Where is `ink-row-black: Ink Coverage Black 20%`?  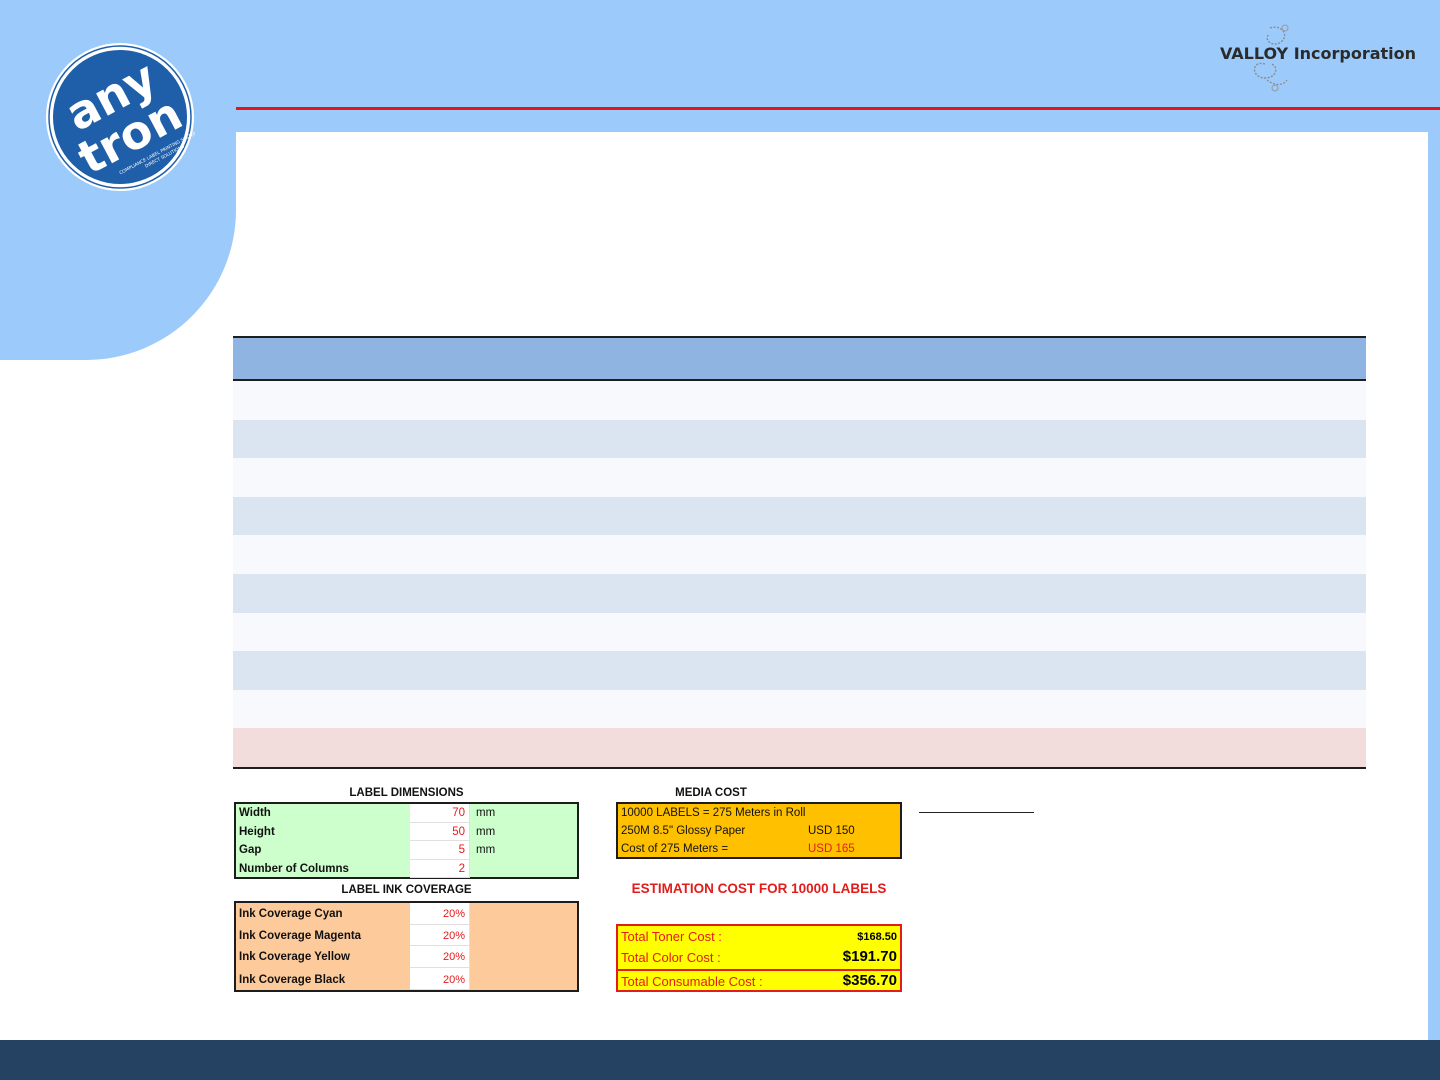
ink-row-black: Ink Coverage Black 20% is located at coordinates (406, 978).